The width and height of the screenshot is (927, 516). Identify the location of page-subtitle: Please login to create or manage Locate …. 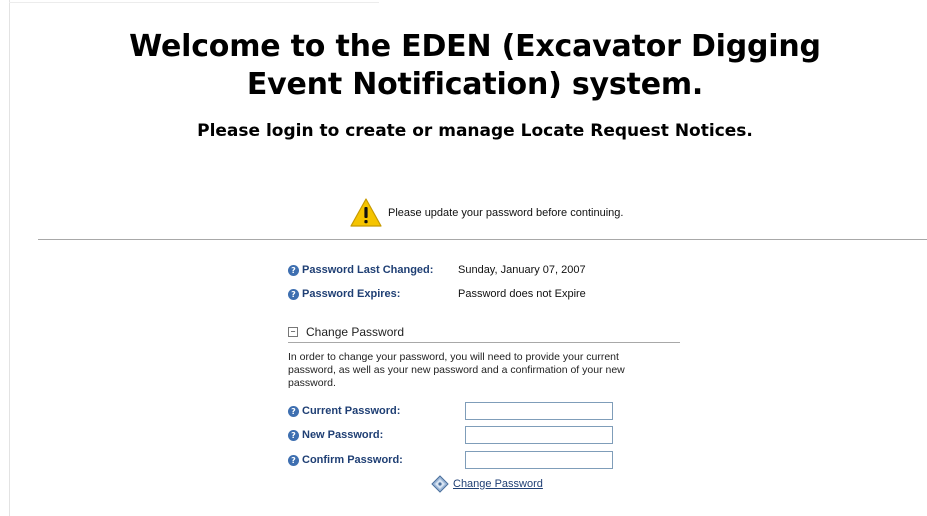
(475, 131).